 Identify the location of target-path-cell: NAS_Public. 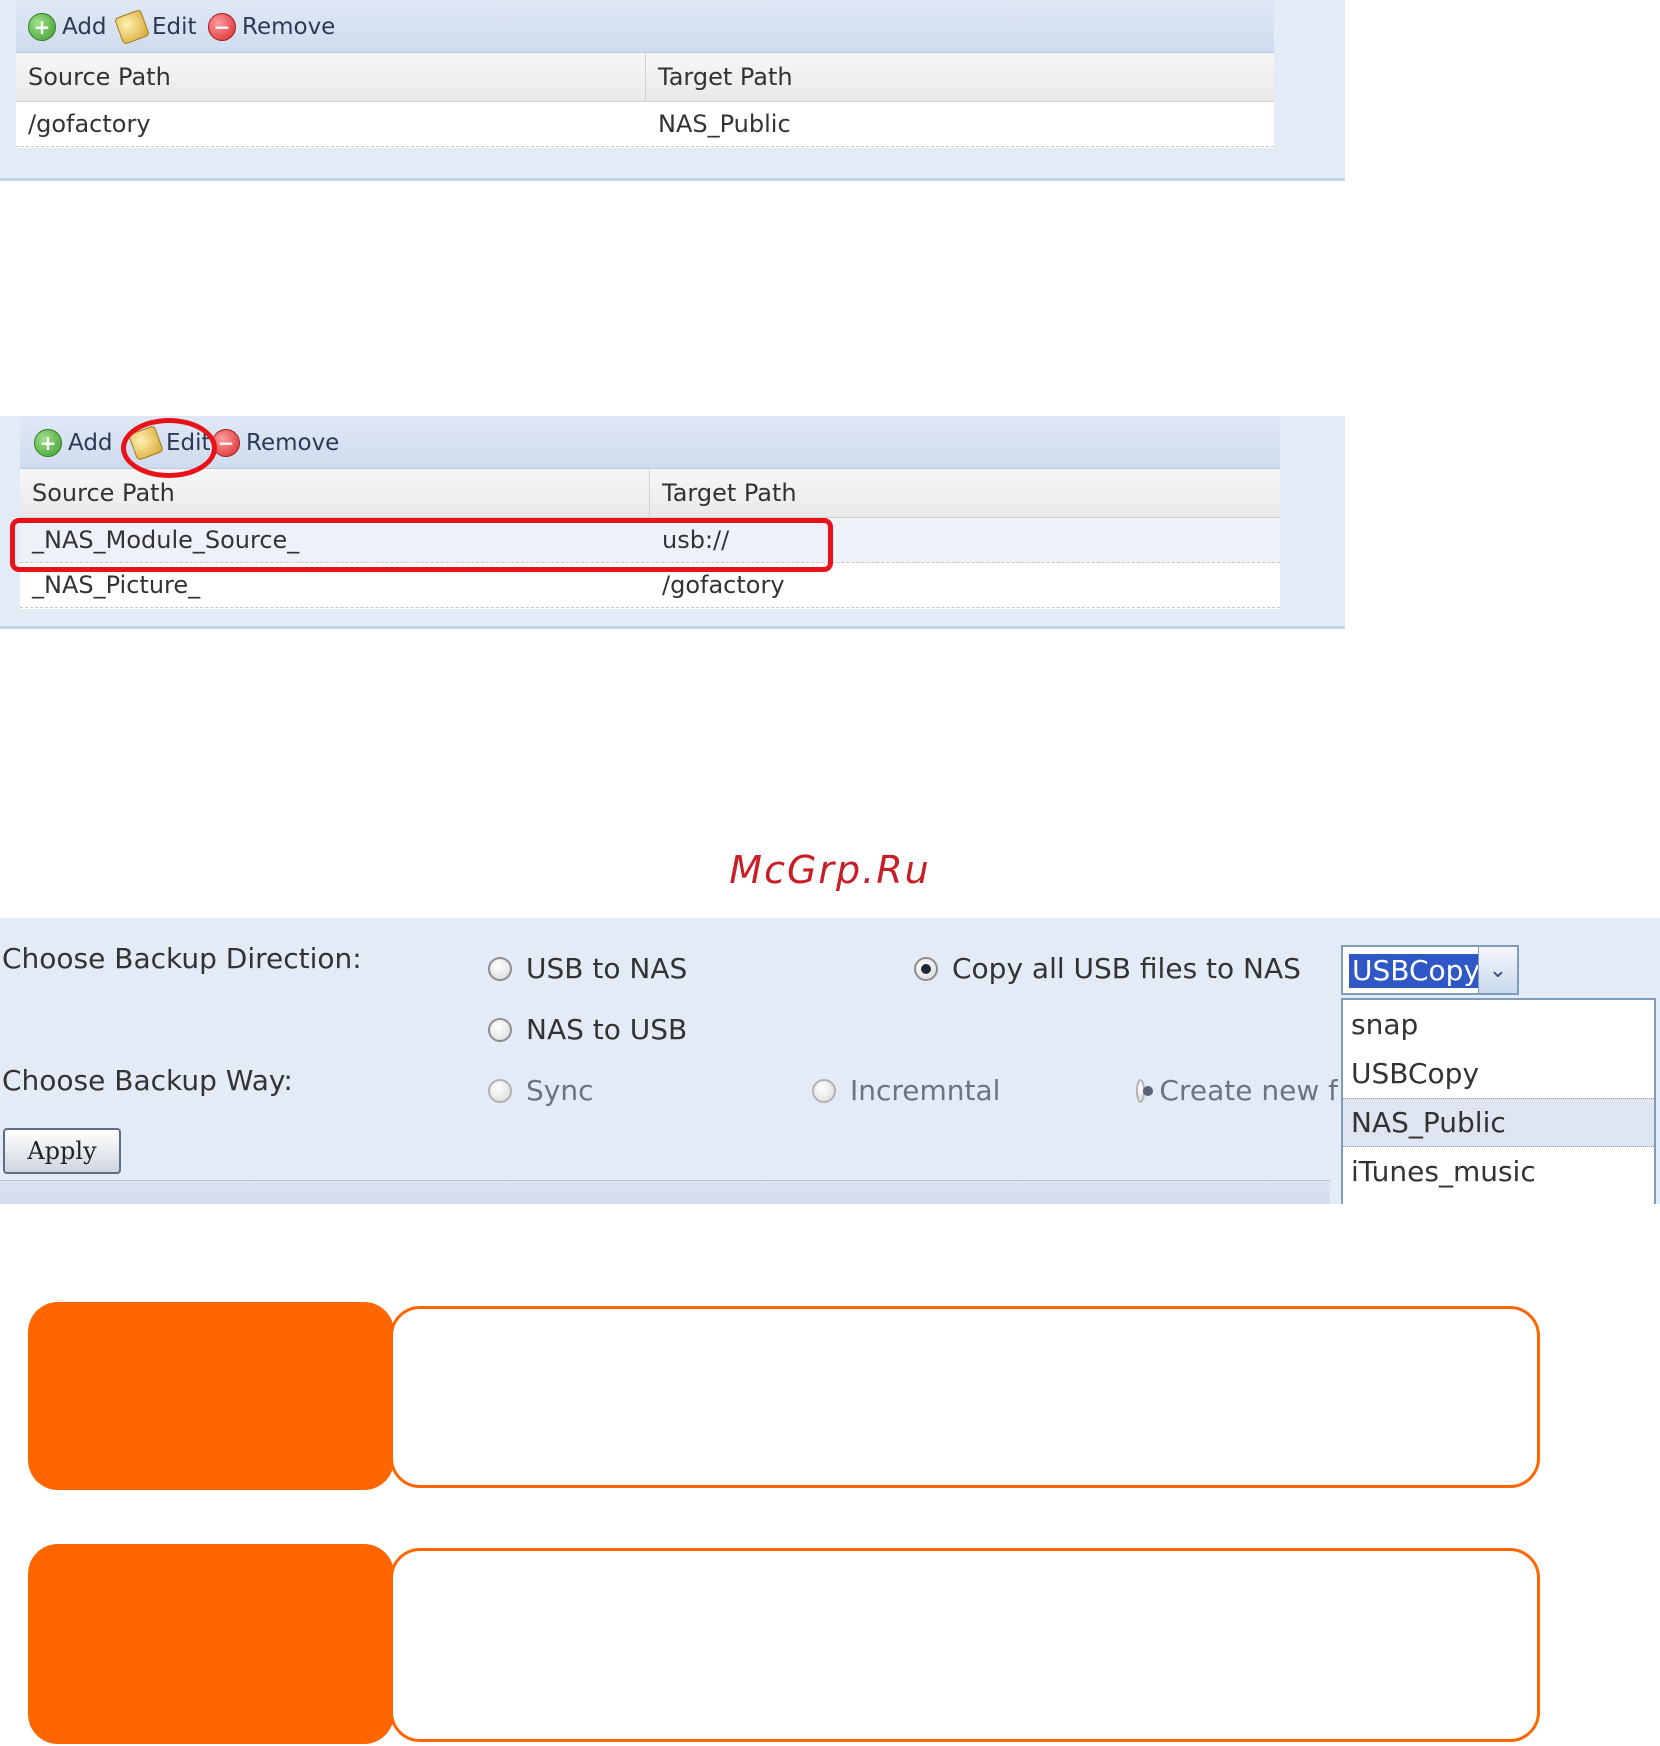
(724, 124).